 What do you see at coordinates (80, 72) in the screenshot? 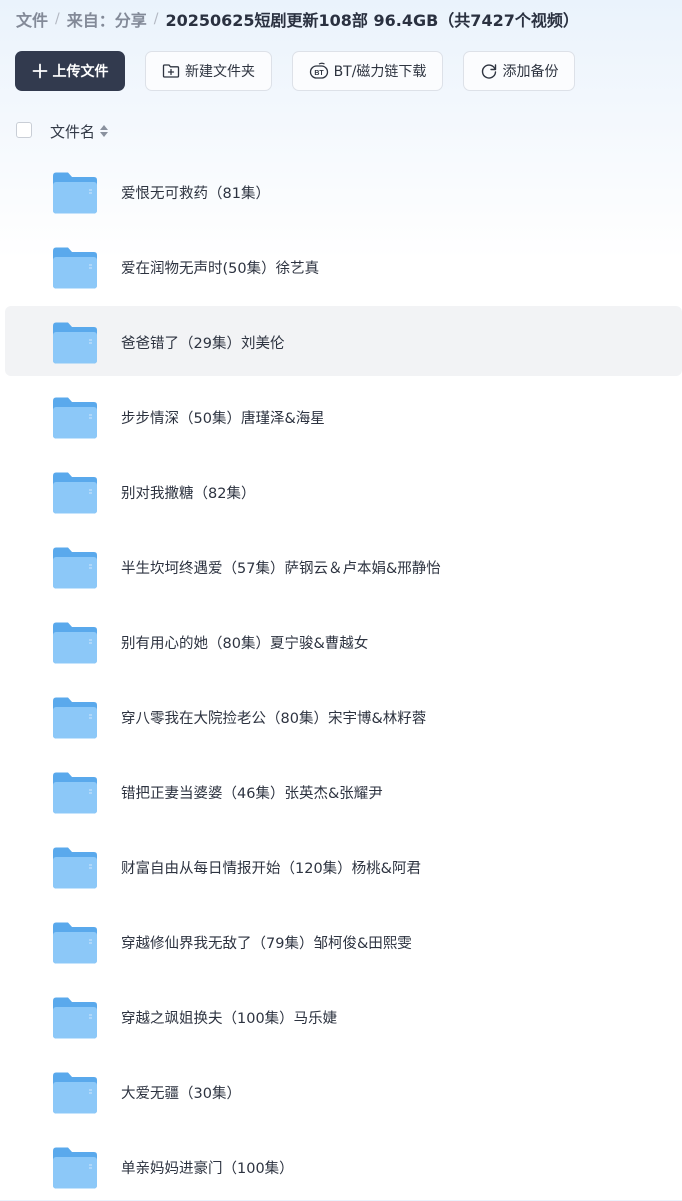
I see `upload-button-label: 上传文件` at bounding box center [80, 72].